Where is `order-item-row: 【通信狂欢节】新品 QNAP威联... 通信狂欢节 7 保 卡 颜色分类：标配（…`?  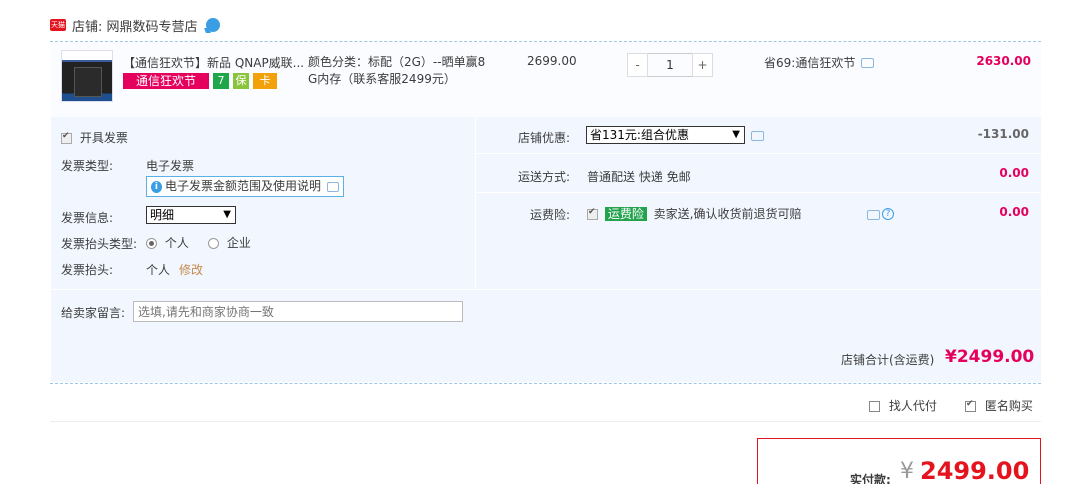 order-item-row: 【通信狂欢节】新品 QNAP威联... 通信狂欢节 7 保 卡 颜色分类：标配（… is located at coordinates (546, 79).